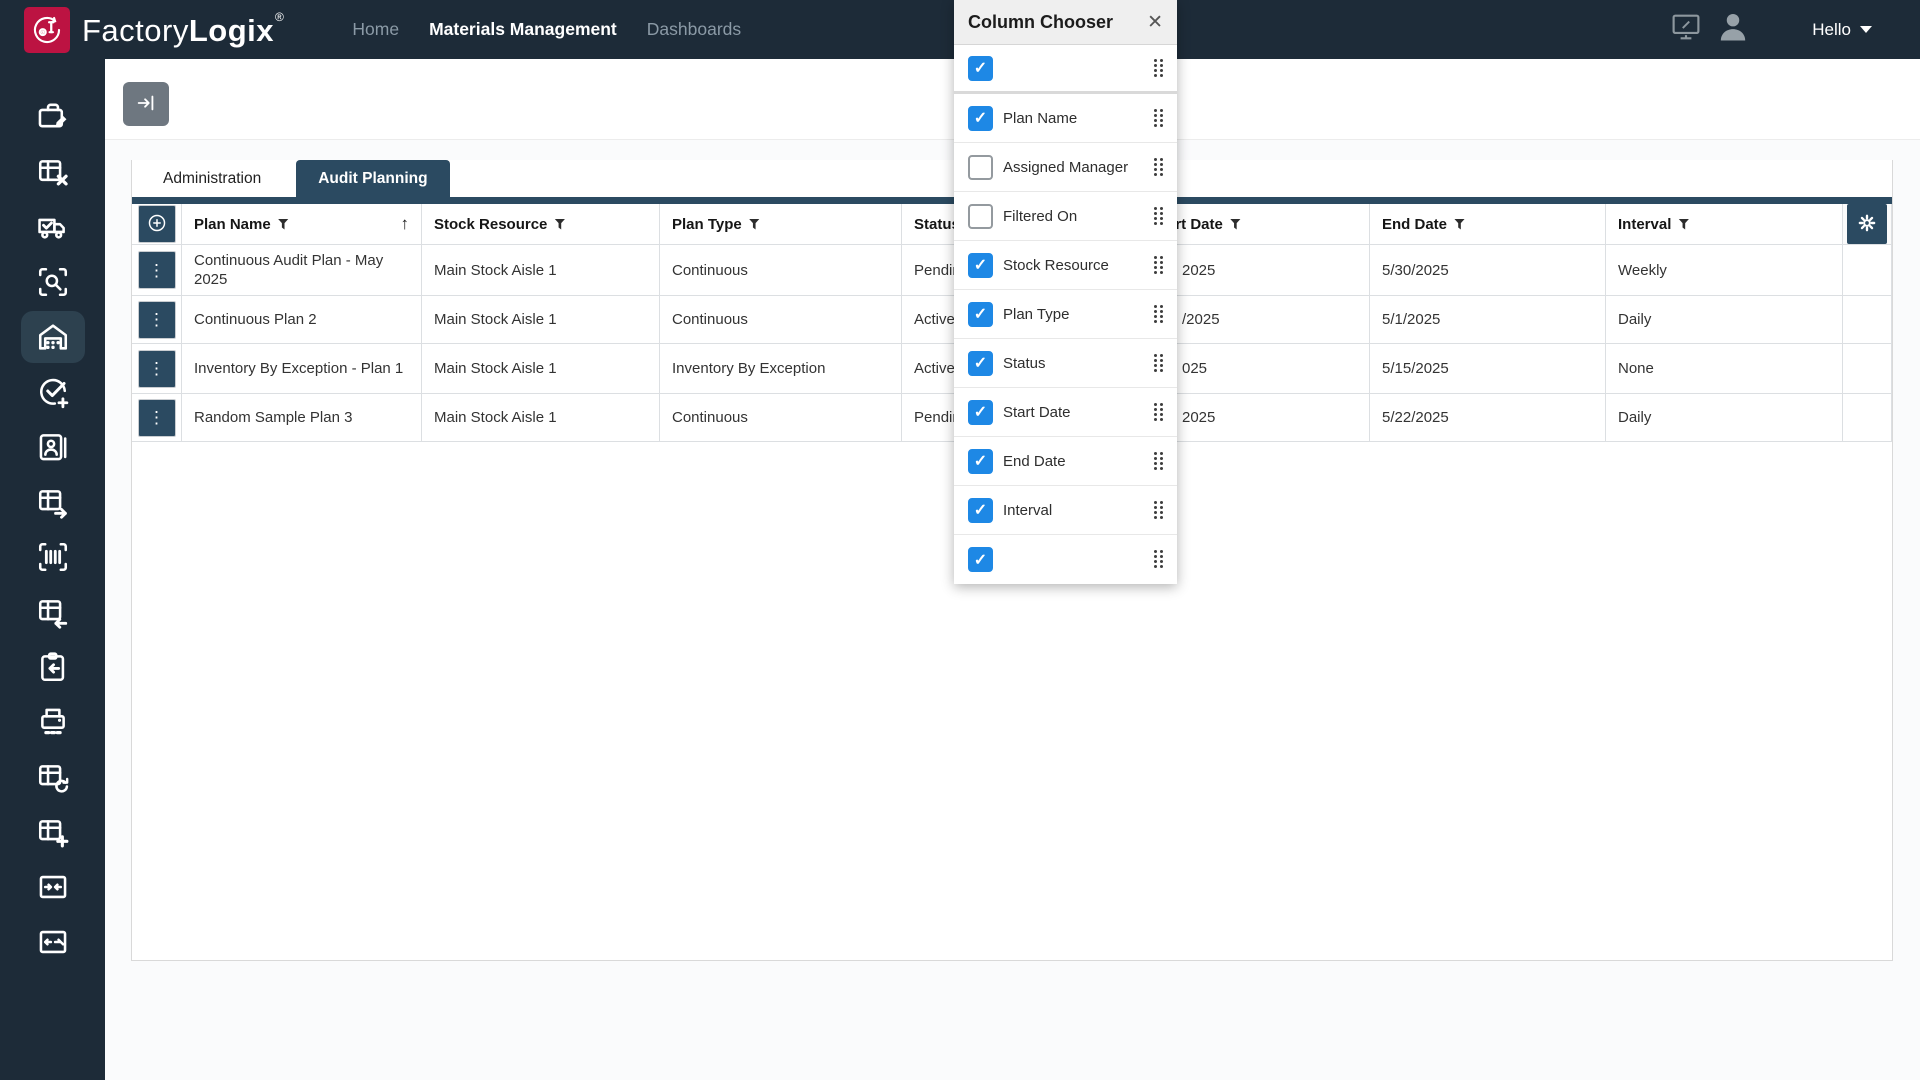  What do you see at coordinates (1866, 29) in the screenshot?
I see `chevron-down-icon` at bounding box center [1866, 29].